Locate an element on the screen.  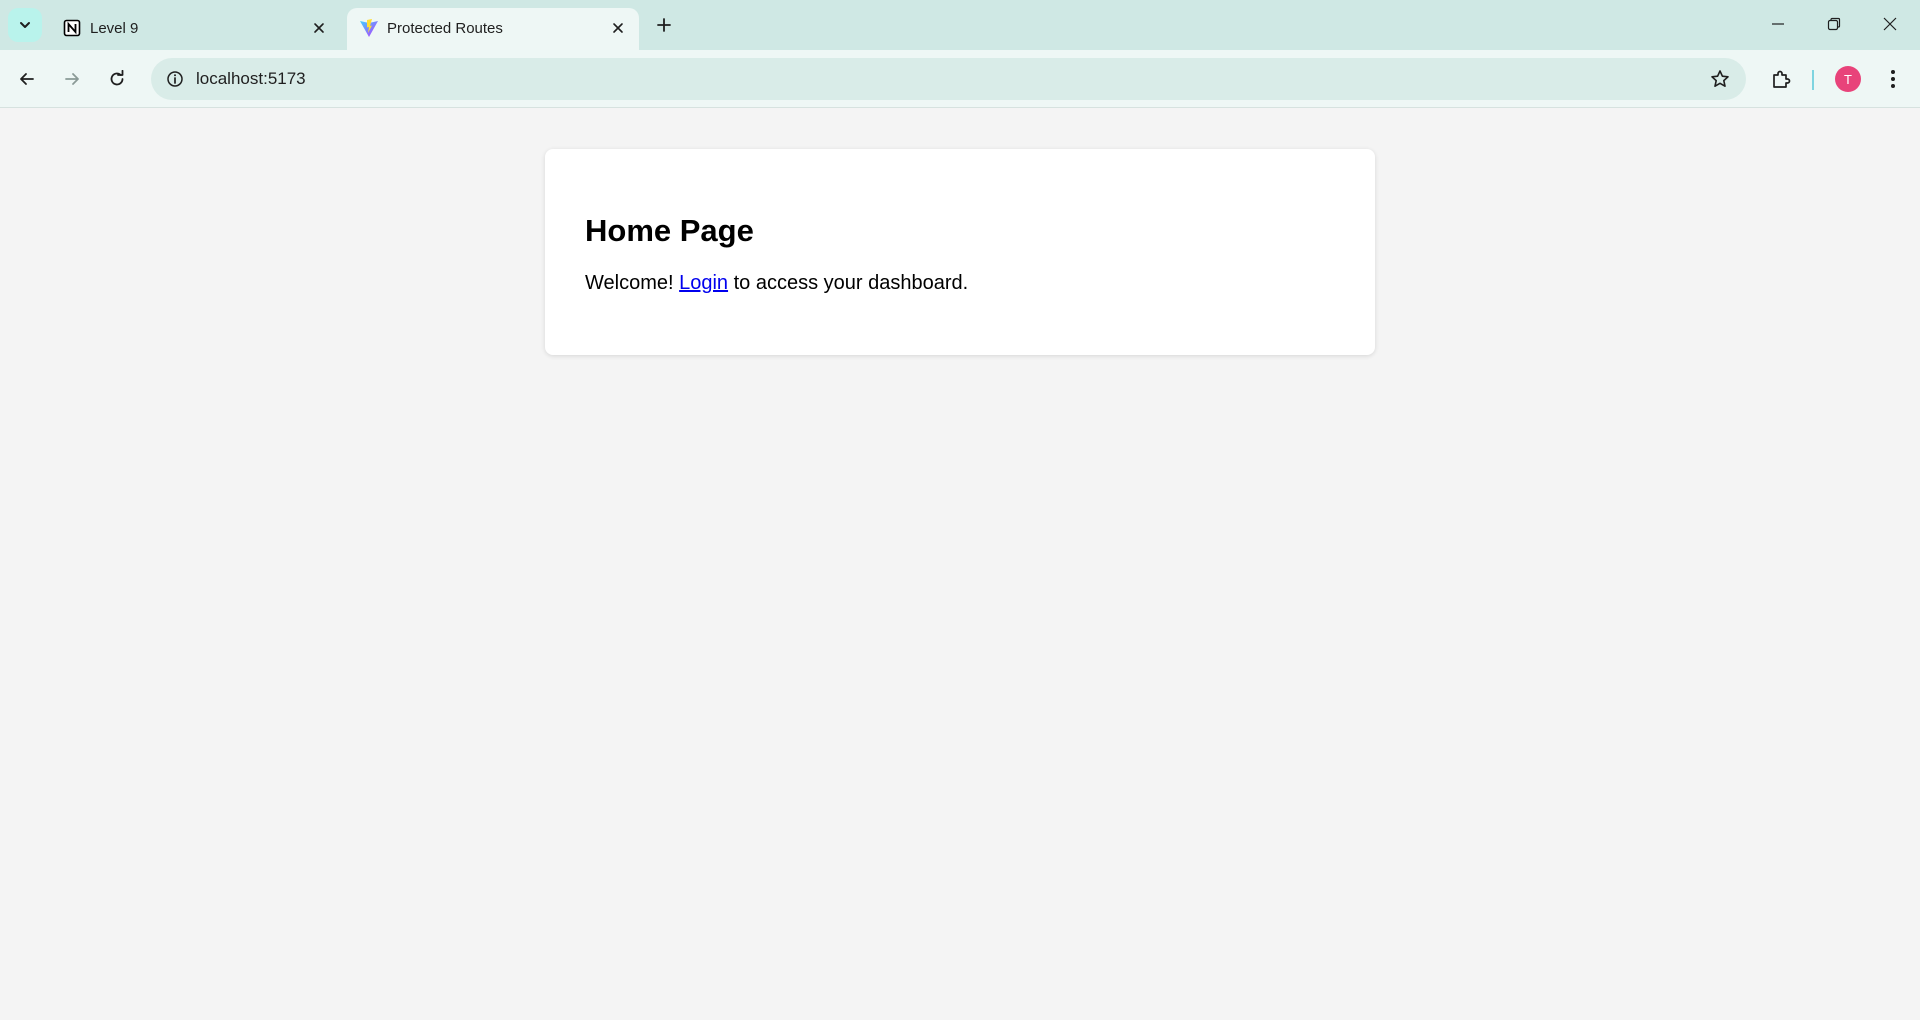
arrow-left-icon is located at coordinates (27, 79).